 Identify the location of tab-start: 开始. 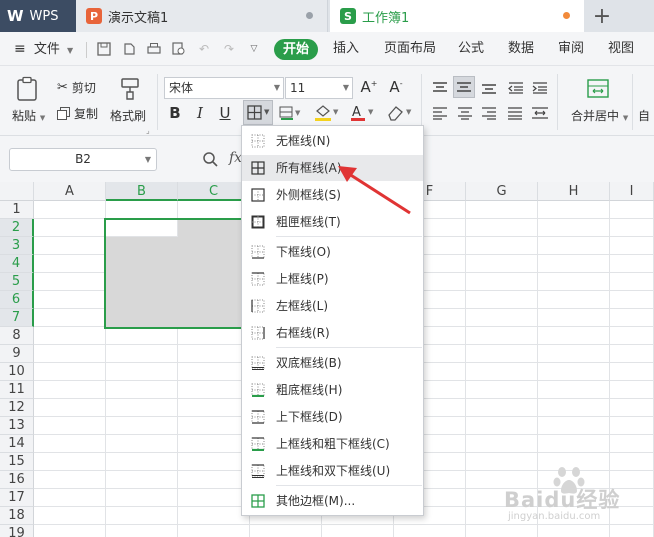
(296, 49).